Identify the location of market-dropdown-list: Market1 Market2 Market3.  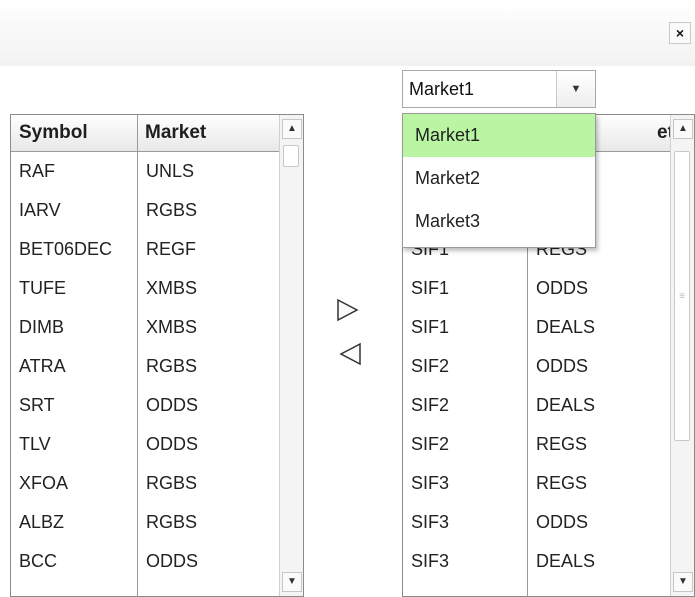
(499, 180).